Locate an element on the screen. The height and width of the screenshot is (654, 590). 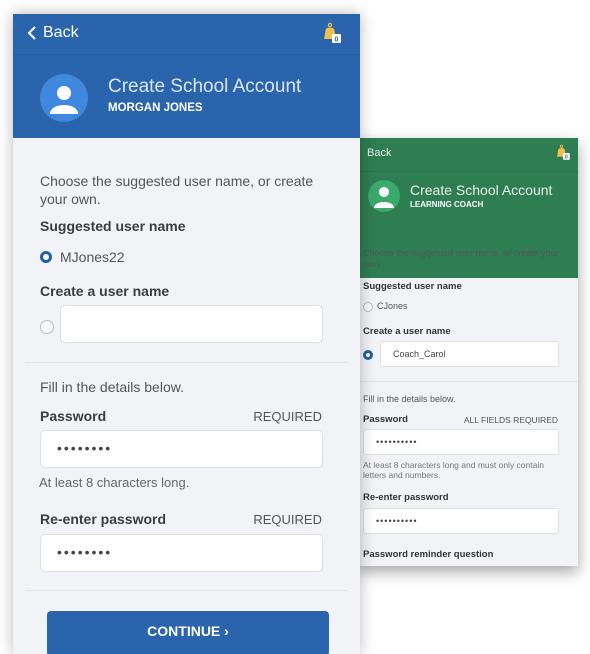
password-required-note: REQUIRED is located at coordinates (287, 416).